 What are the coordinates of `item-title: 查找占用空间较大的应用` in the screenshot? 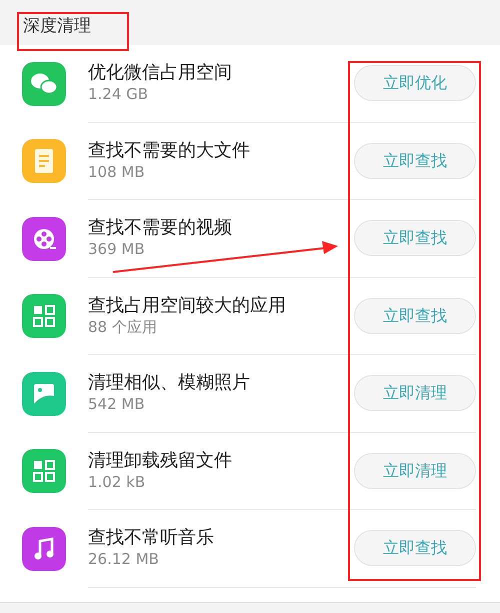 It's located at (187, 305).